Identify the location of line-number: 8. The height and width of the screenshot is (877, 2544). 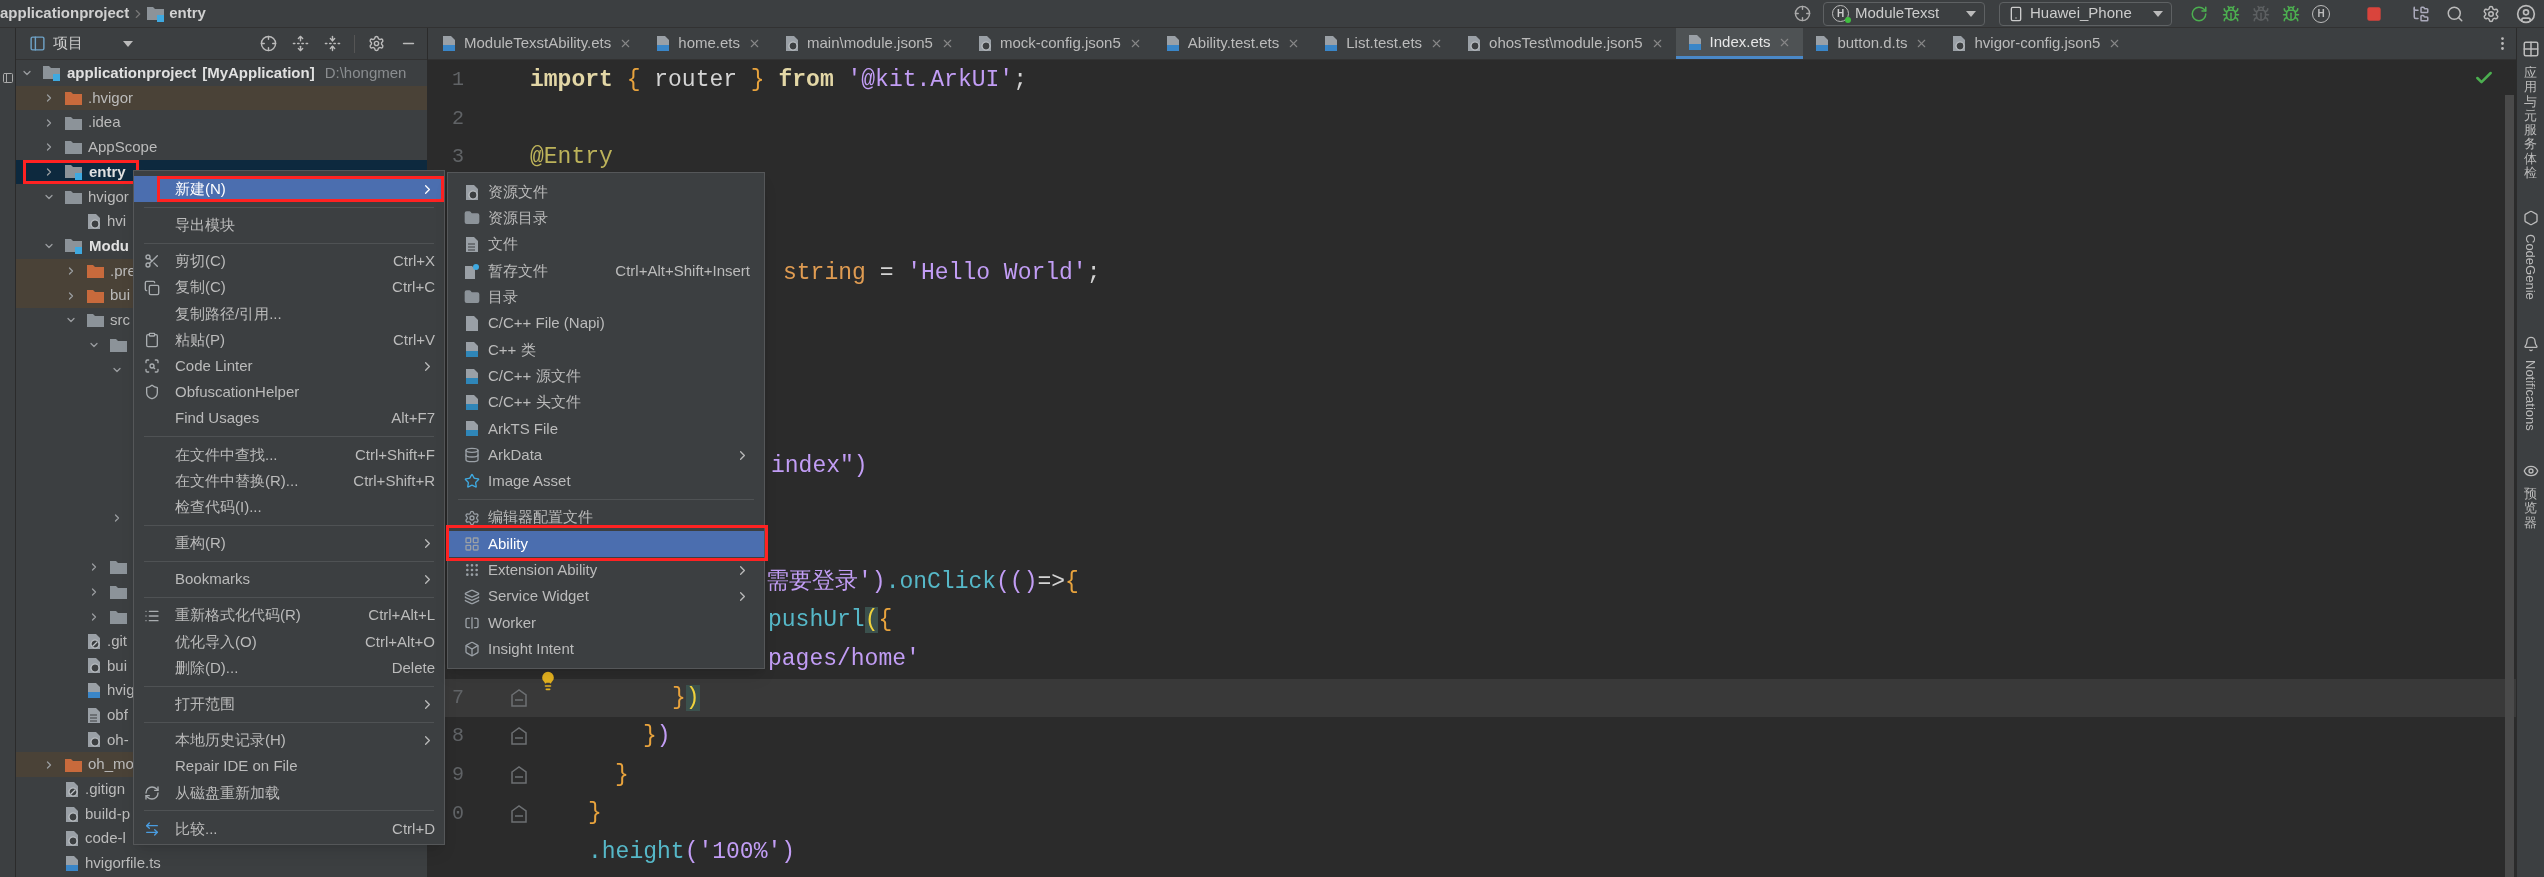
(458, 736).